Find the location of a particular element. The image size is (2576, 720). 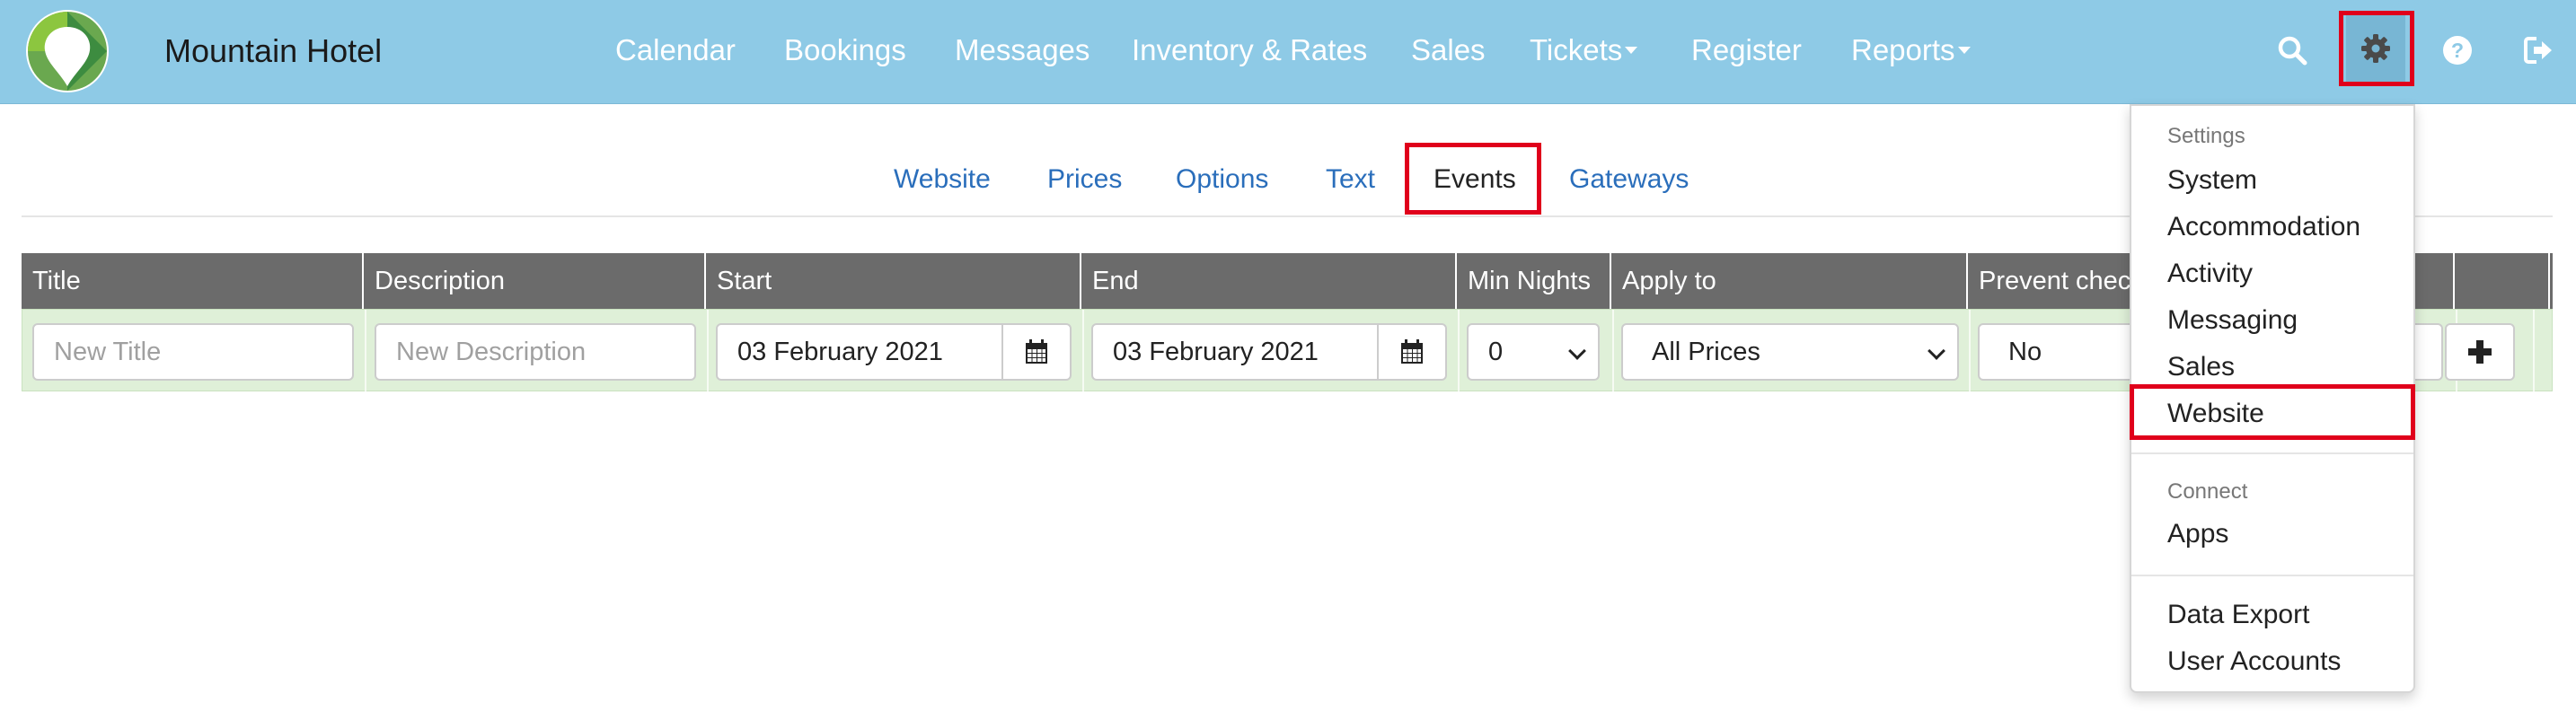

column-title: Title is located at coordinates (193, 281).